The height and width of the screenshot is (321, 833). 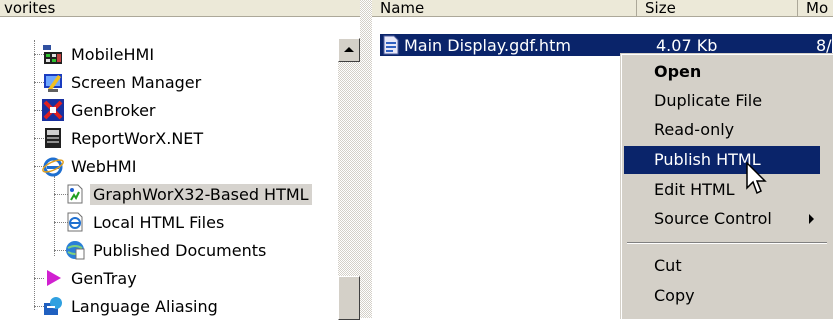 I want to click on tree-item-label: WebHMI, so click(x=104, y=166).